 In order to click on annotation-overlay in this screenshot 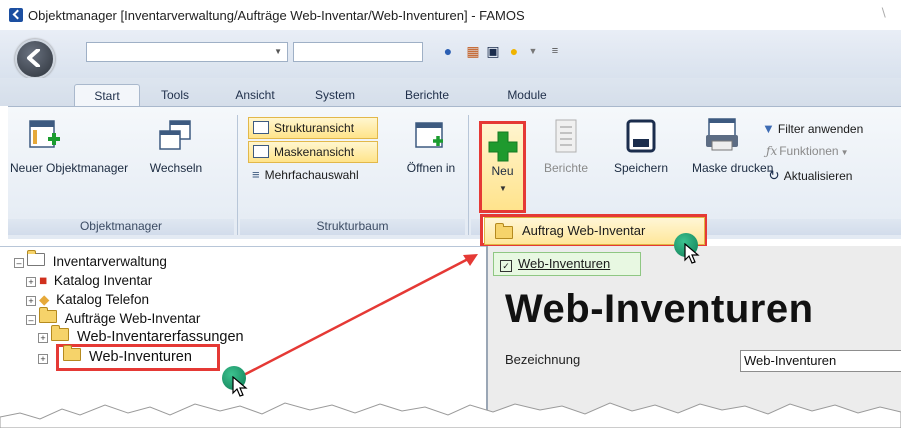, I will do `click(357, 317)`.